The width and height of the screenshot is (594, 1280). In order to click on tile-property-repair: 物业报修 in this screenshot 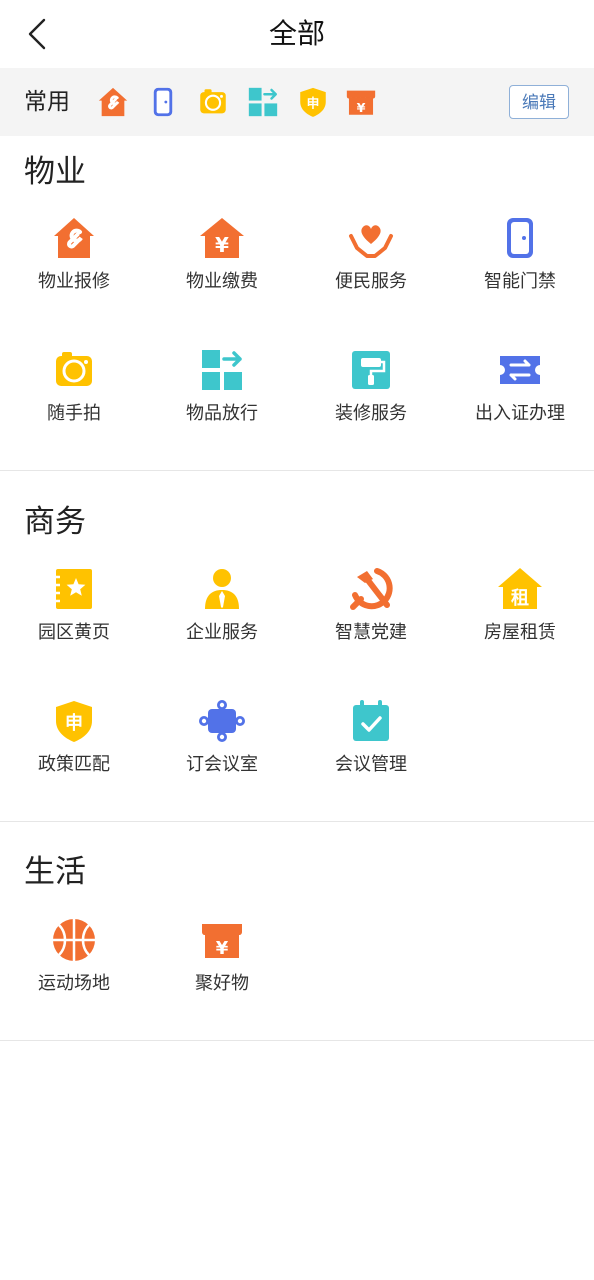, I will do `click(74, 269)`.